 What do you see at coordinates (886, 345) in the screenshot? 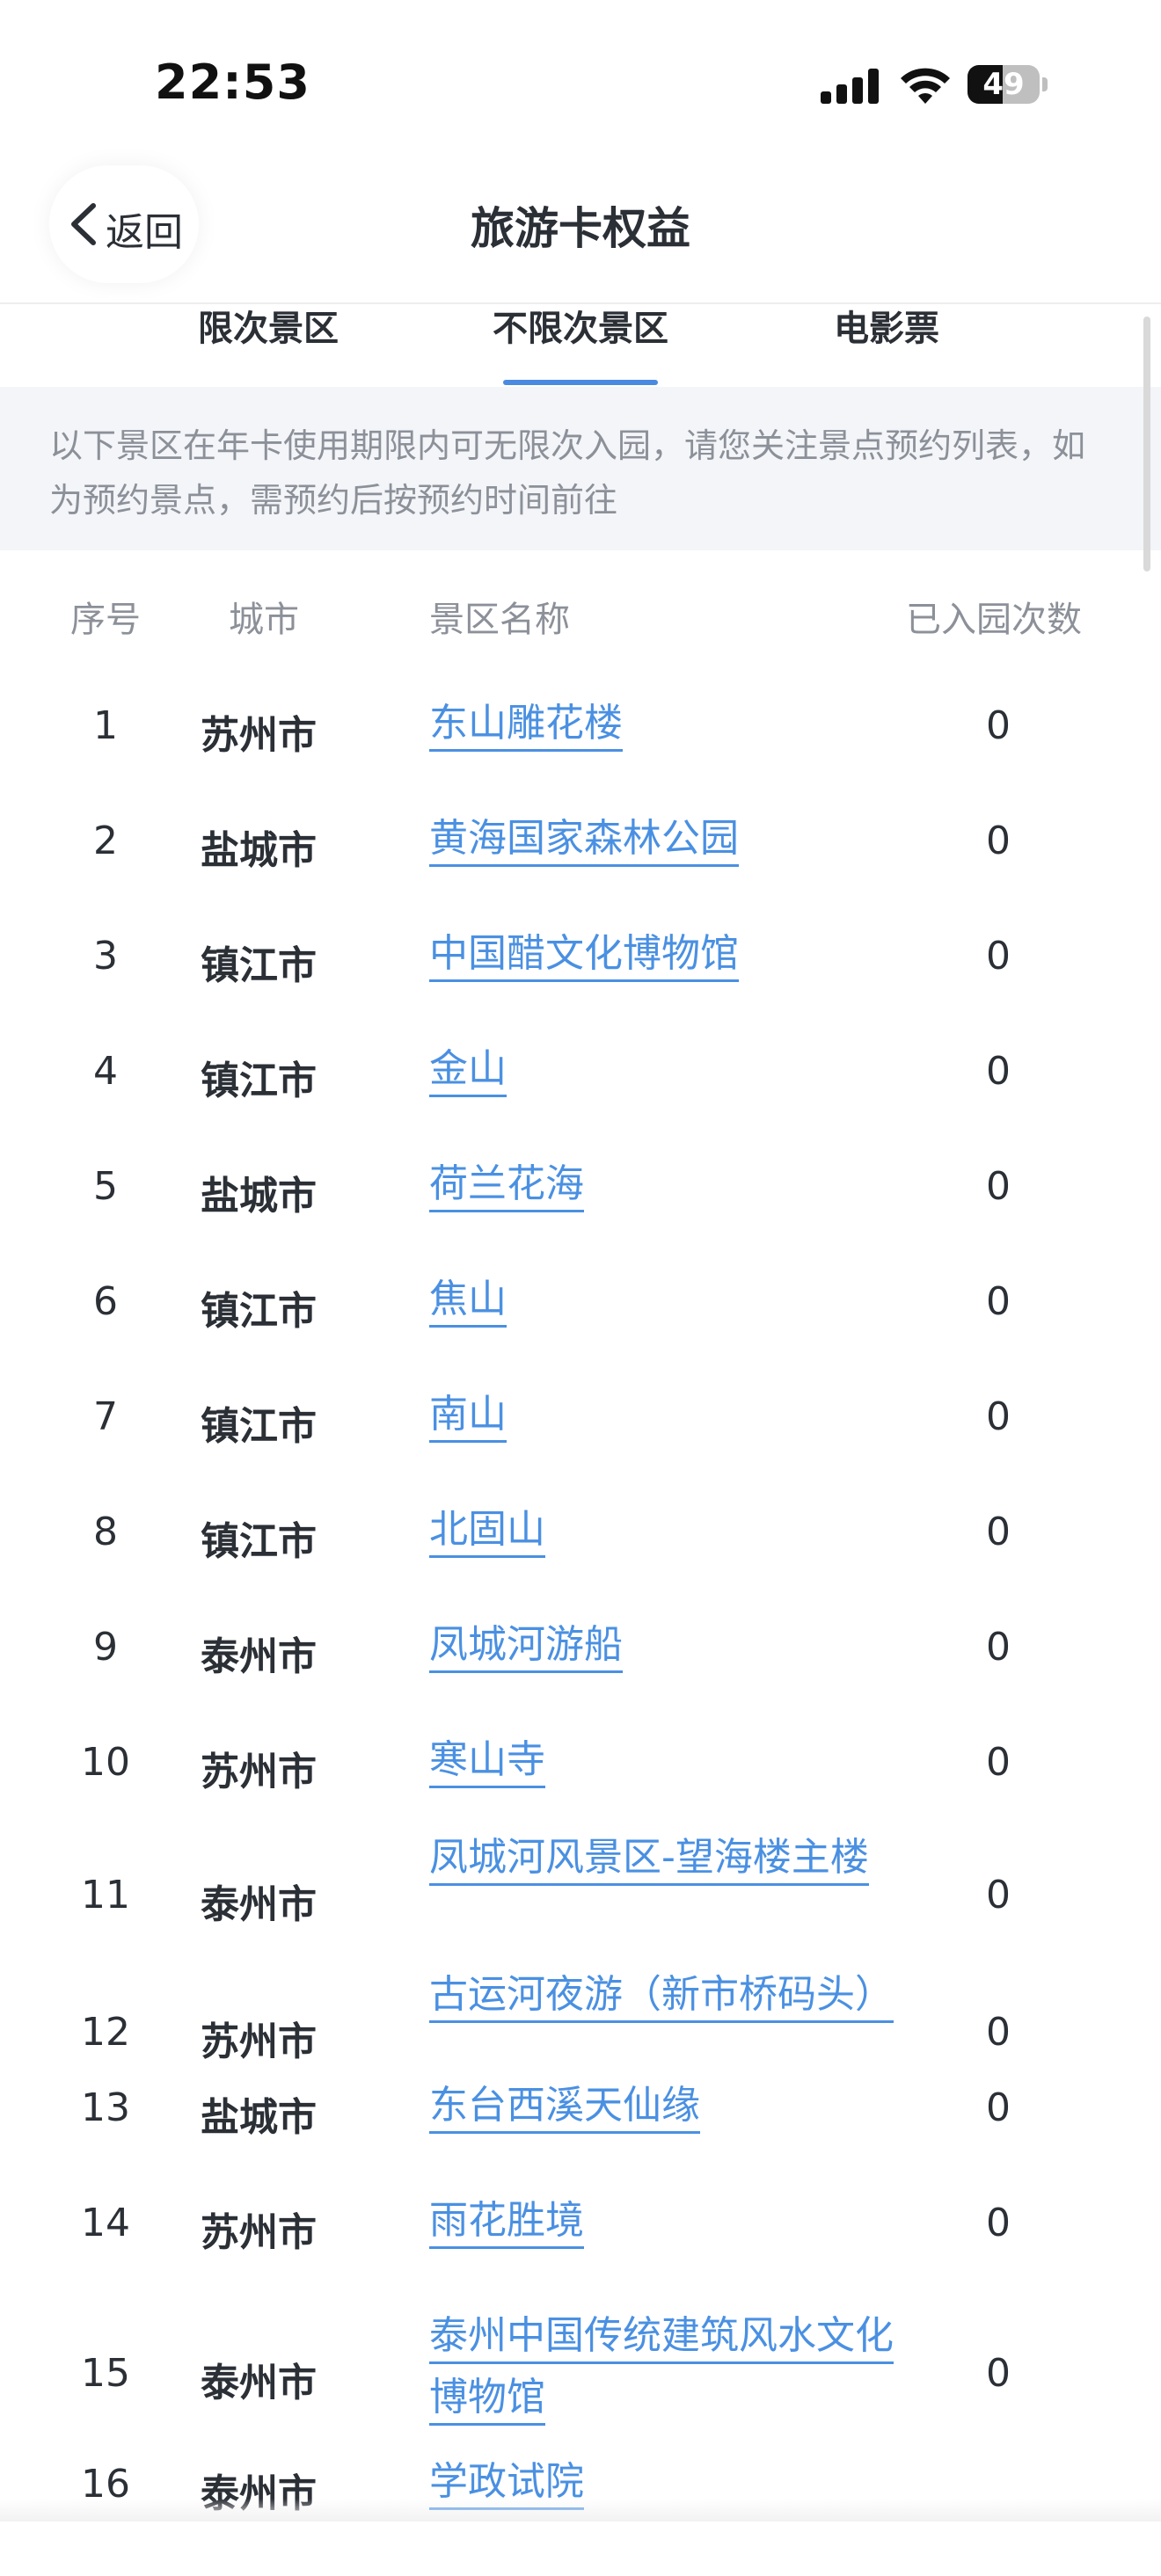
I see `tab-movie-tickets: 电影票` at bounding box center [886, 345].